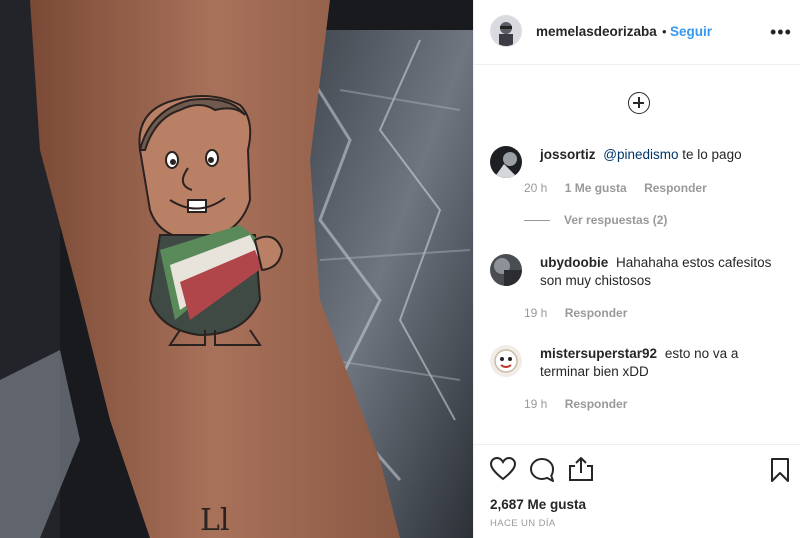 The width and height of the screenshot is (800, 538). Describe the element at coordinates (523, 523) in the screenshot. I see `post-time: HACE UN DÍA` at that location.